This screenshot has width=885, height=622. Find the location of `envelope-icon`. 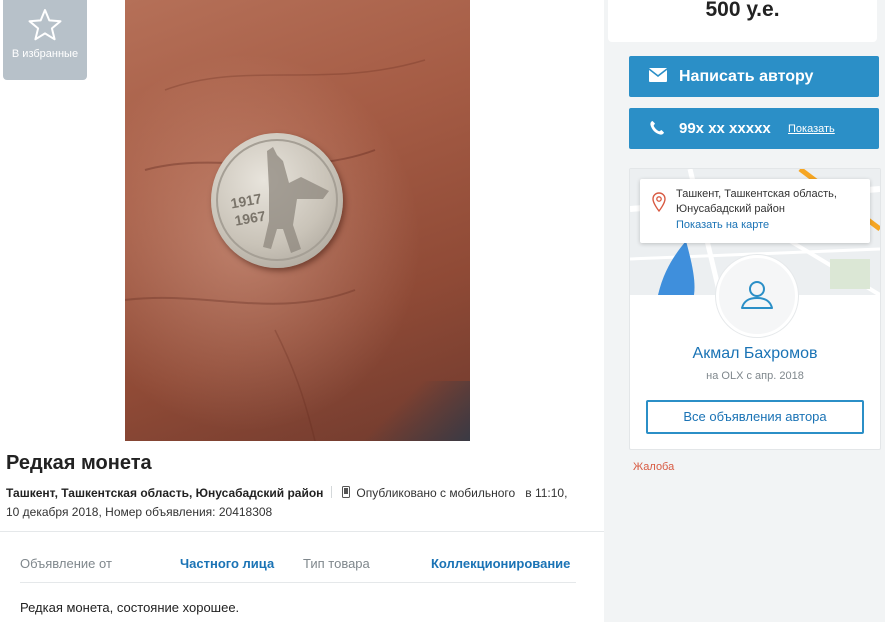

envelope-icon is located at coordinates (658, 75).